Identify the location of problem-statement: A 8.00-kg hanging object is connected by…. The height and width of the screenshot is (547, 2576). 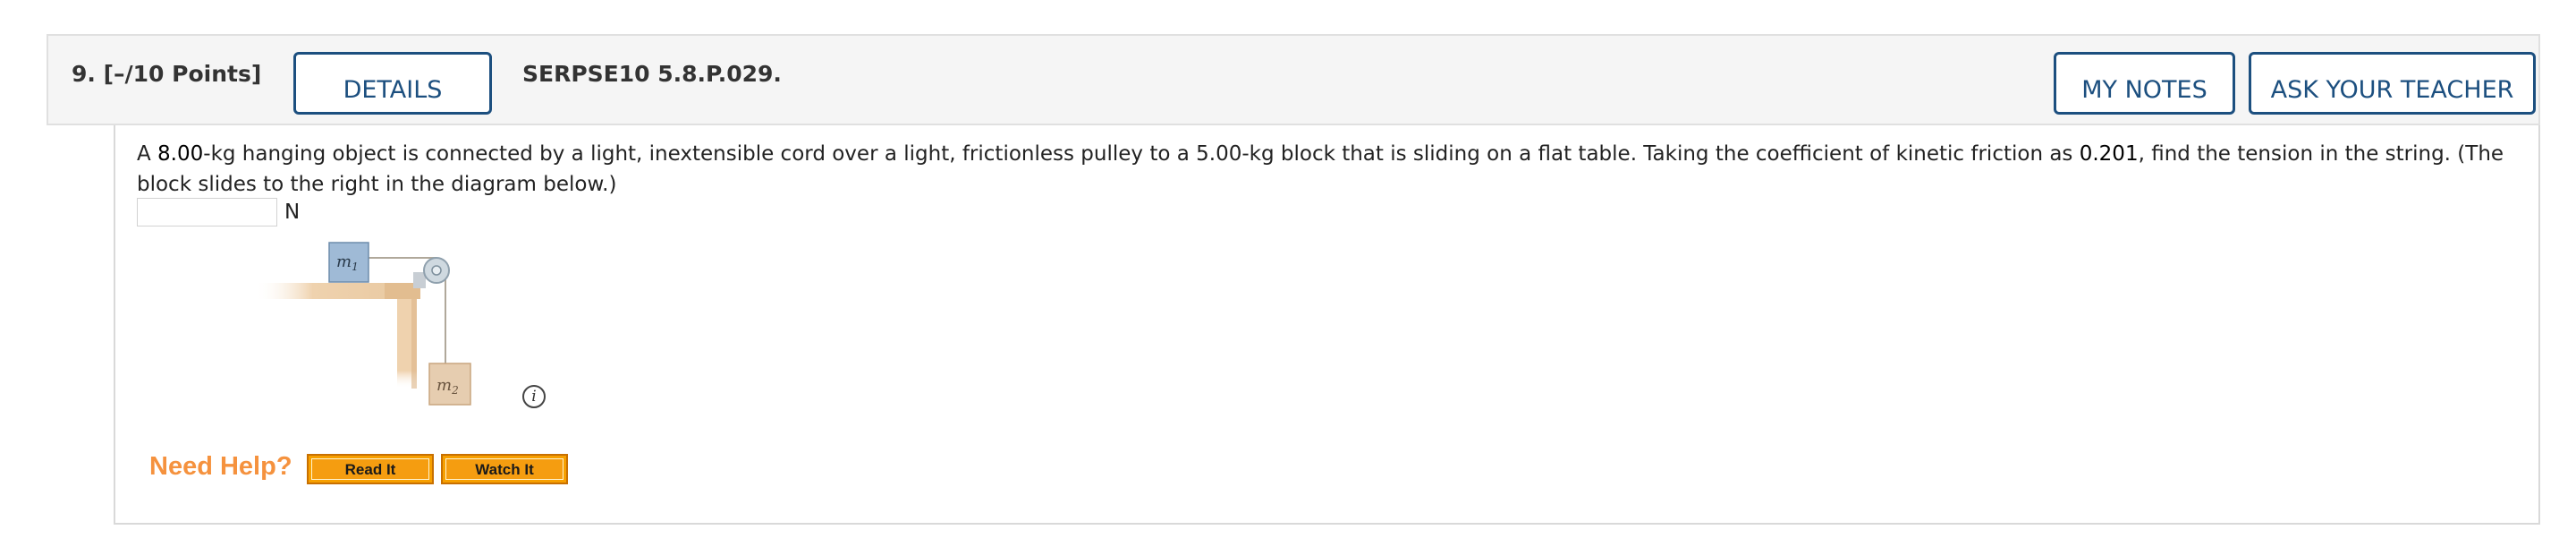
(1322, 169).